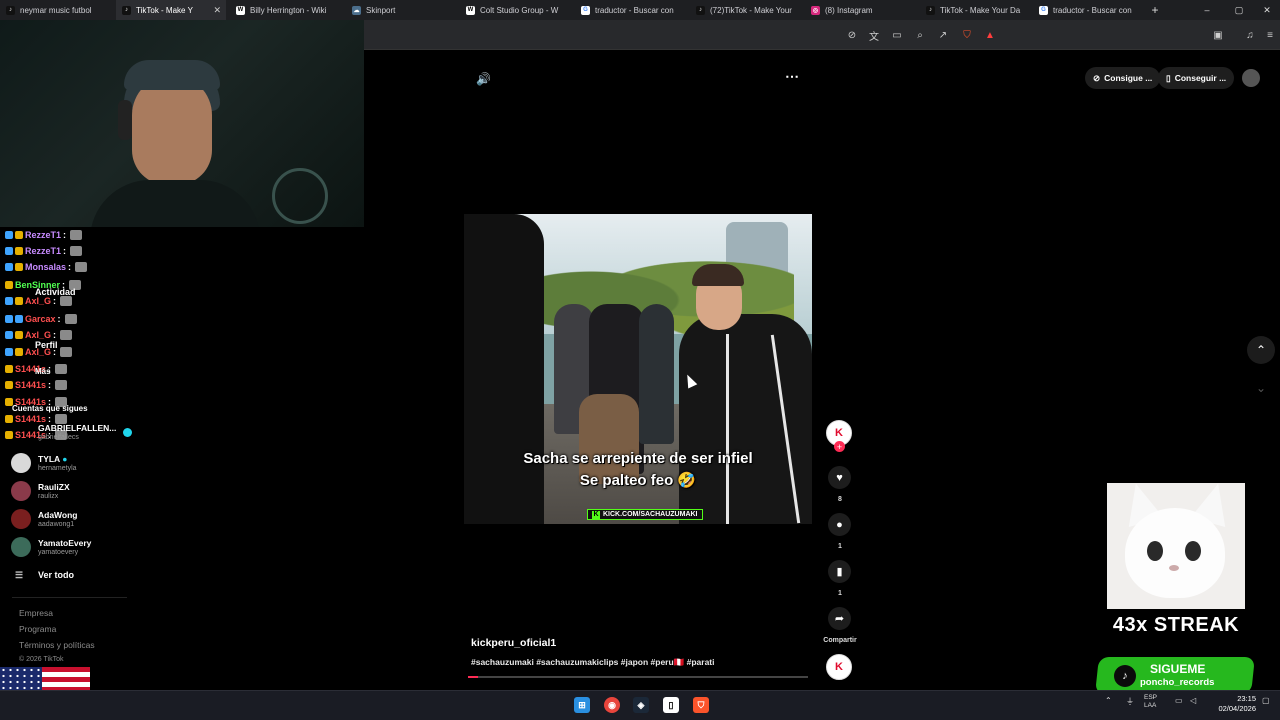  Describe the element at coordinates (1266, 700) in the screenshot. I see `notification-icon: ▢` at that location.